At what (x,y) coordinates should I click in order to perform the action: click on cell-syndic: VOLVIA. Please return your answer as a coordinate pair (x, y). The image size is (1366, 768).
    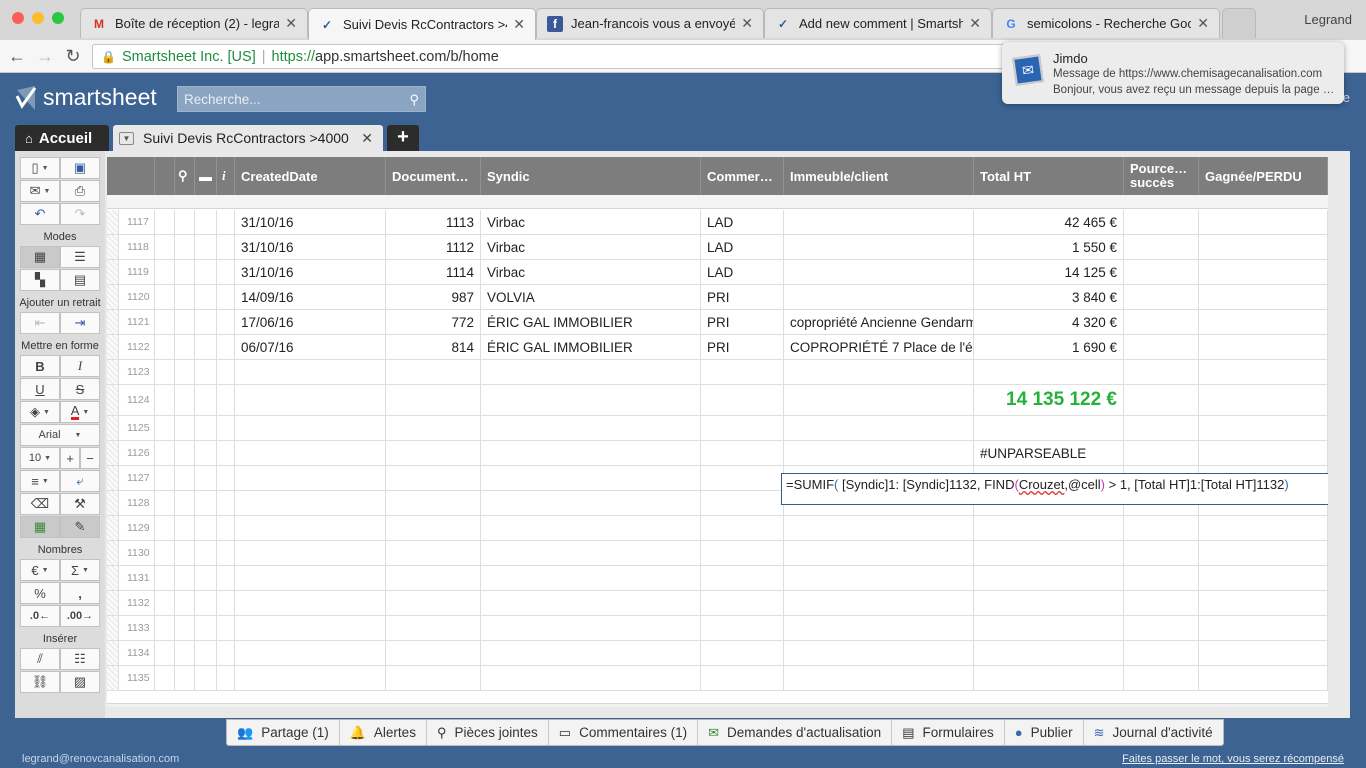
    Looking at the image, I should click on (591, 297).